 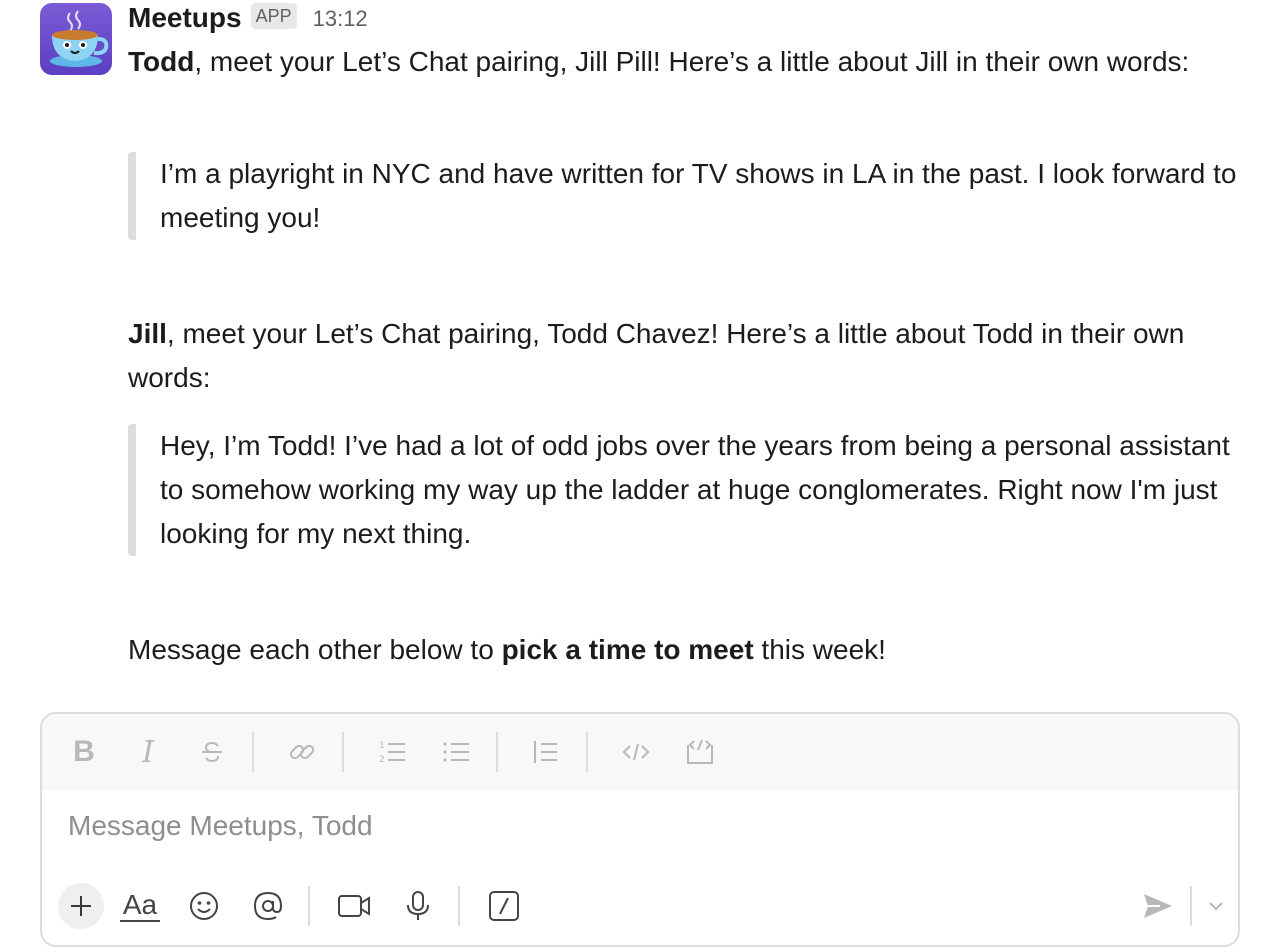 What do you see at coordinates (1191, 906) in the screenshot?
I see `send-divider` at bounding box center [1191, 906].